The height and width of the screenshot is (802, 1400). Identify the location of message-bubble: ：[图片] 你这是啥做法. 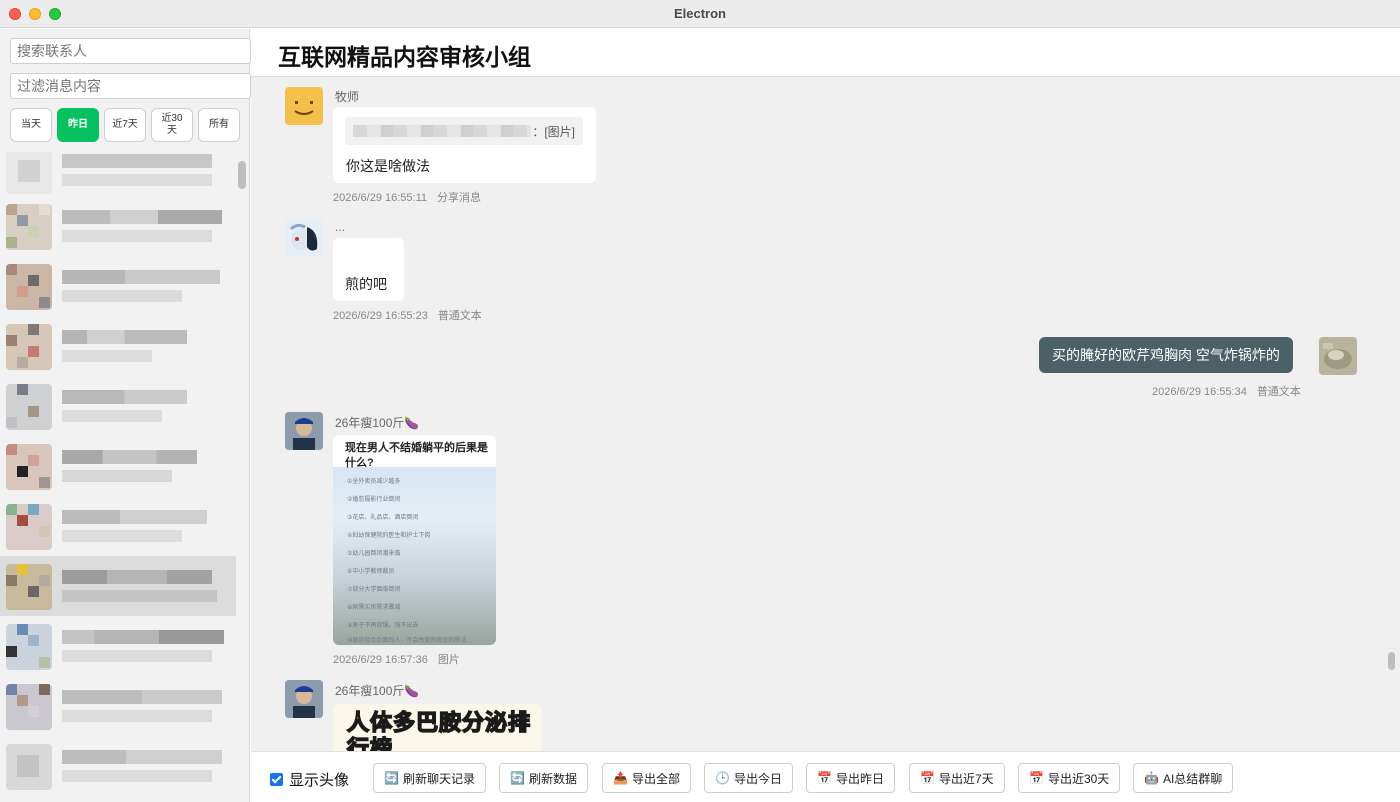
(464, 145).